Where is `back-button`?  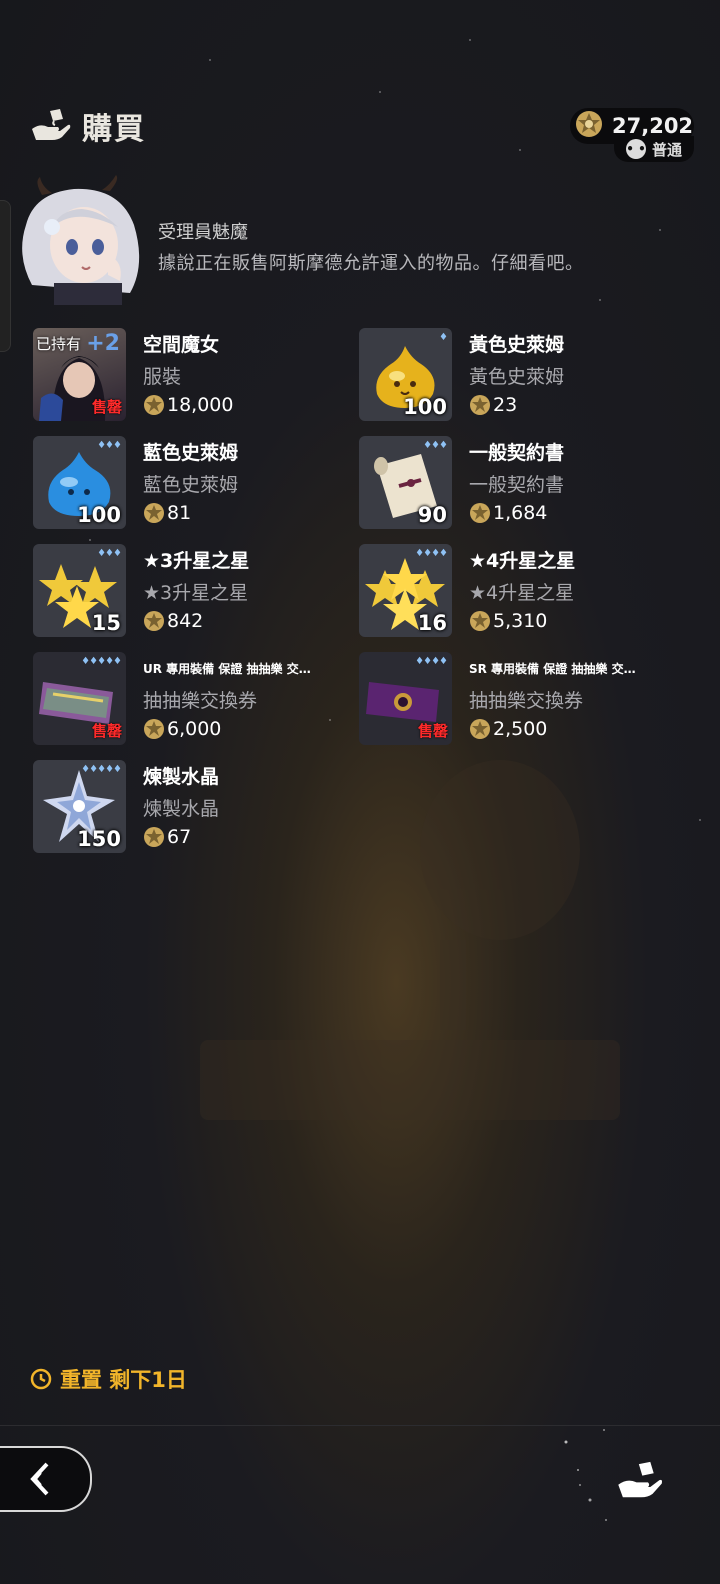 back-button is located at coordinates (46, 1479).